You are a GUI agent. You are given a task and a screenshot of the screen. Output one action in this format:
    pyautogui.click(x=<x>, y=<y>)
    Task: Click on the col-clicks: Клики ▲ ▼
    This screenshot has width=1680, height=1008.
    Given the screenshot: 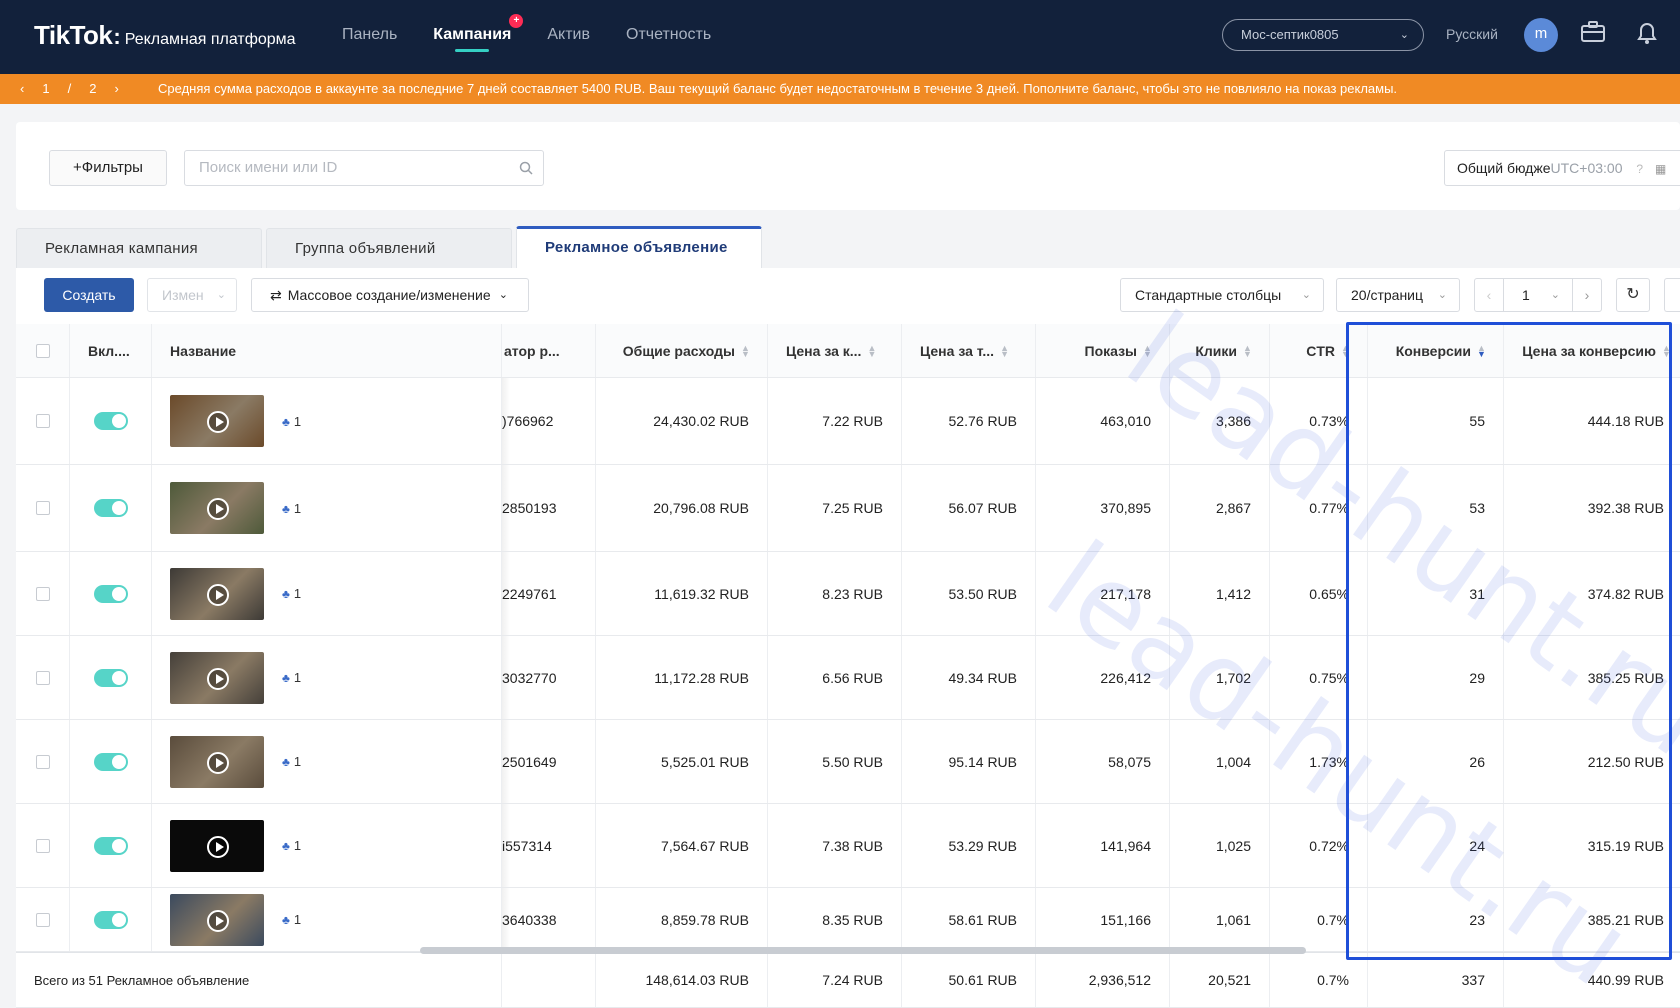 What is the action you would take?
    pyautogui.click(x=1220, y=350)
    